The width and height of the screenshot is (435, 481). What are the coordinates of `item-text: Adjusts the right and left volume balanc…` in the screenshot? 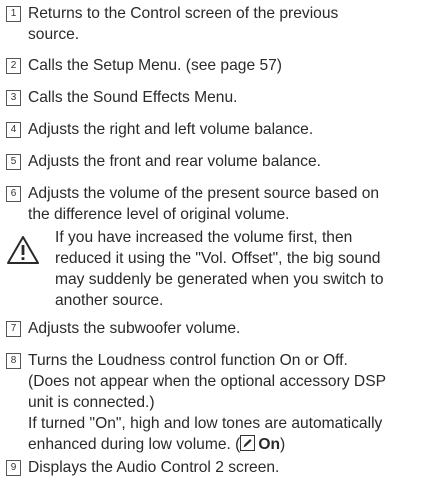 It's located at (229, 129).